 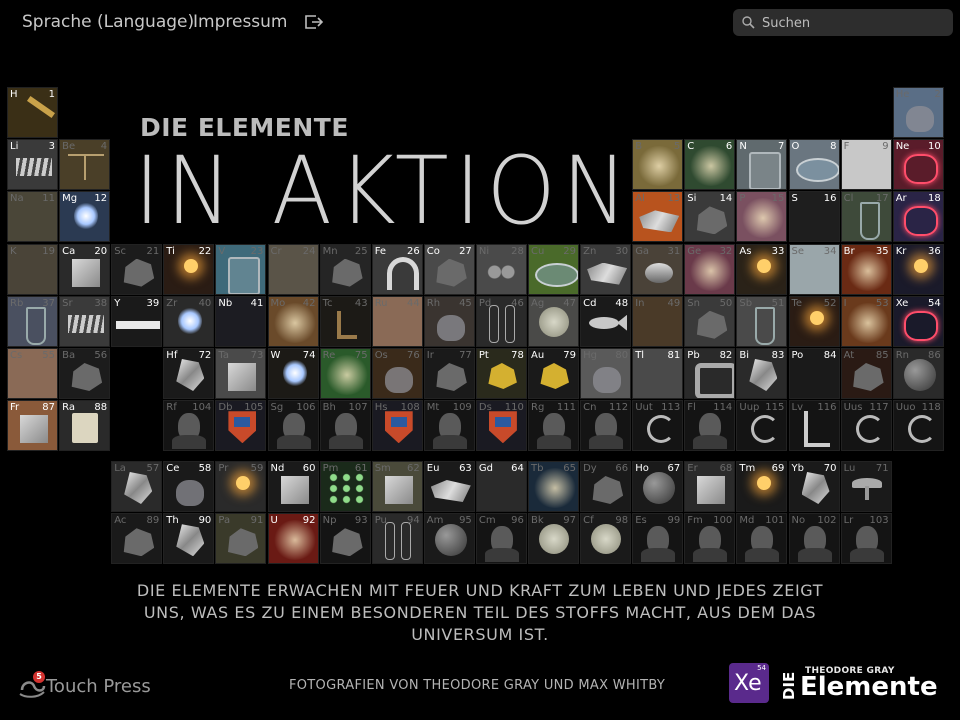 I want to click on element-tile-na: Na 11, so click(x=32, y=217).